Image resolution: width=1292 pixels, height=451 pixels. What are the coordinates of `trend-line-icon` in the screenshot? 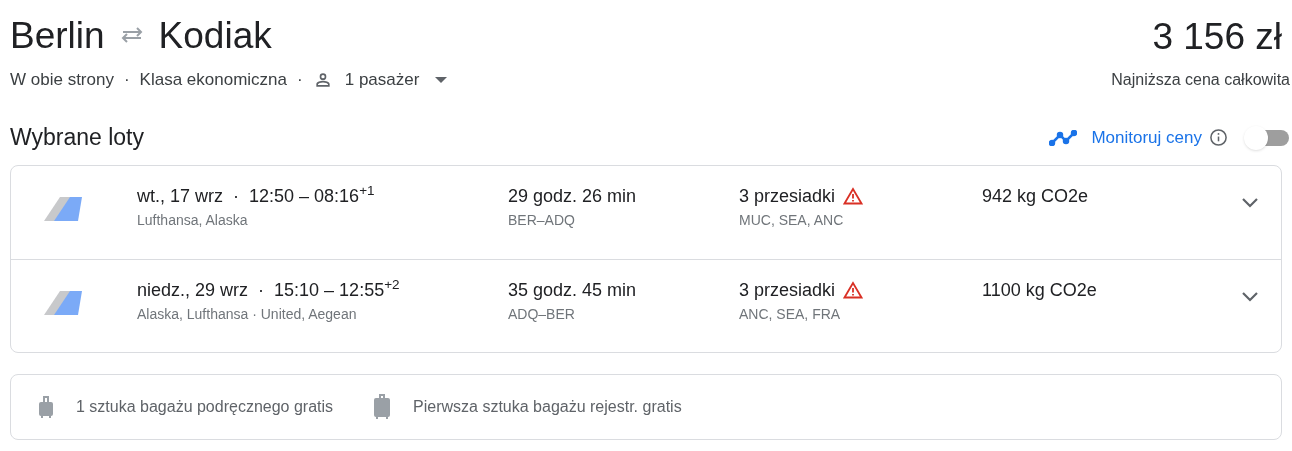 It's located at (1063, 137).